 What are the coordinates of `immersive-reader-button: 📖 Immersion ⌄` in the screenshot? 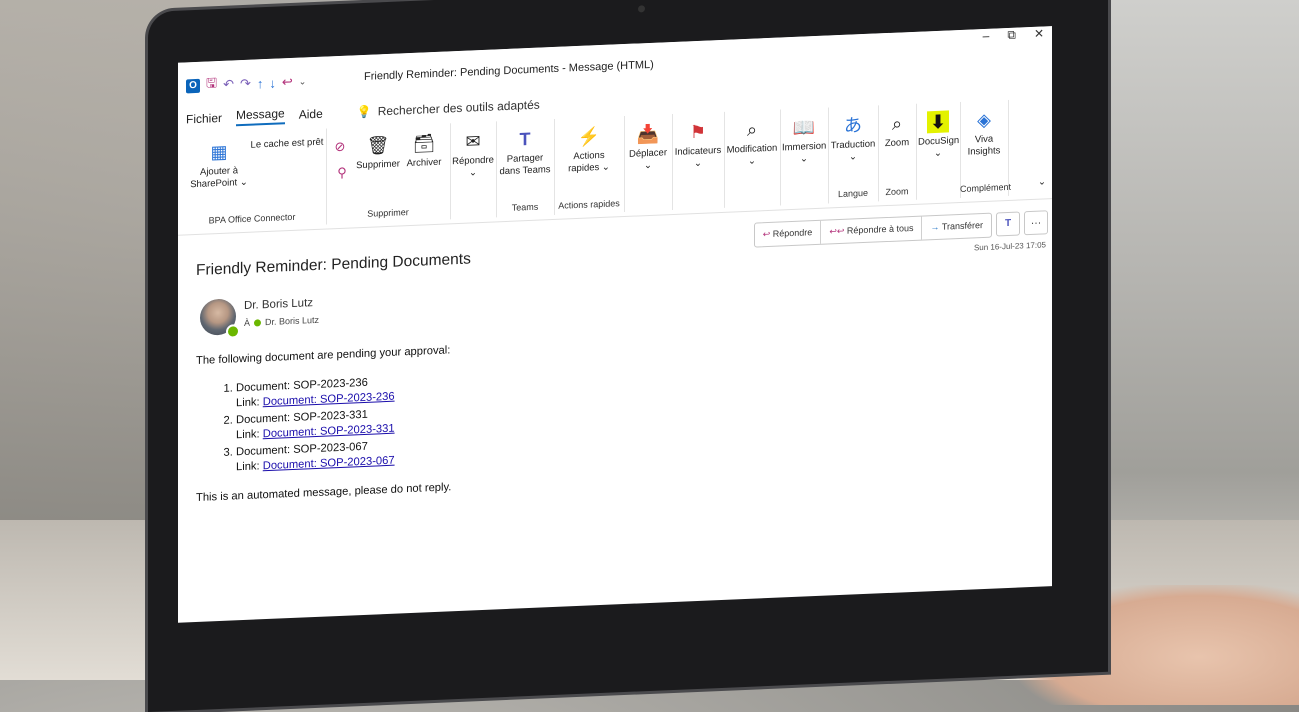 It's located at (804, 141).